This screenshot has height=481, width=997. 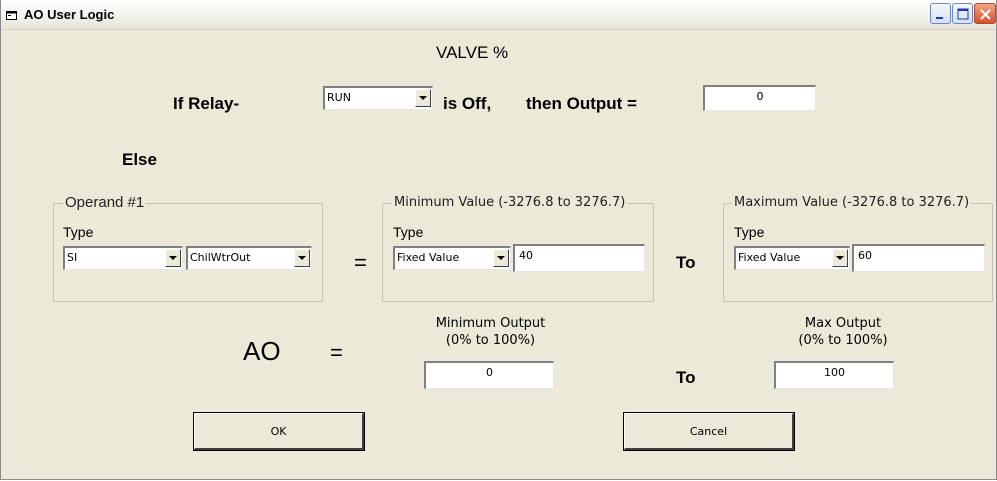 I want to click on title-bar: AO User Logic, so click(x=498, y=15).